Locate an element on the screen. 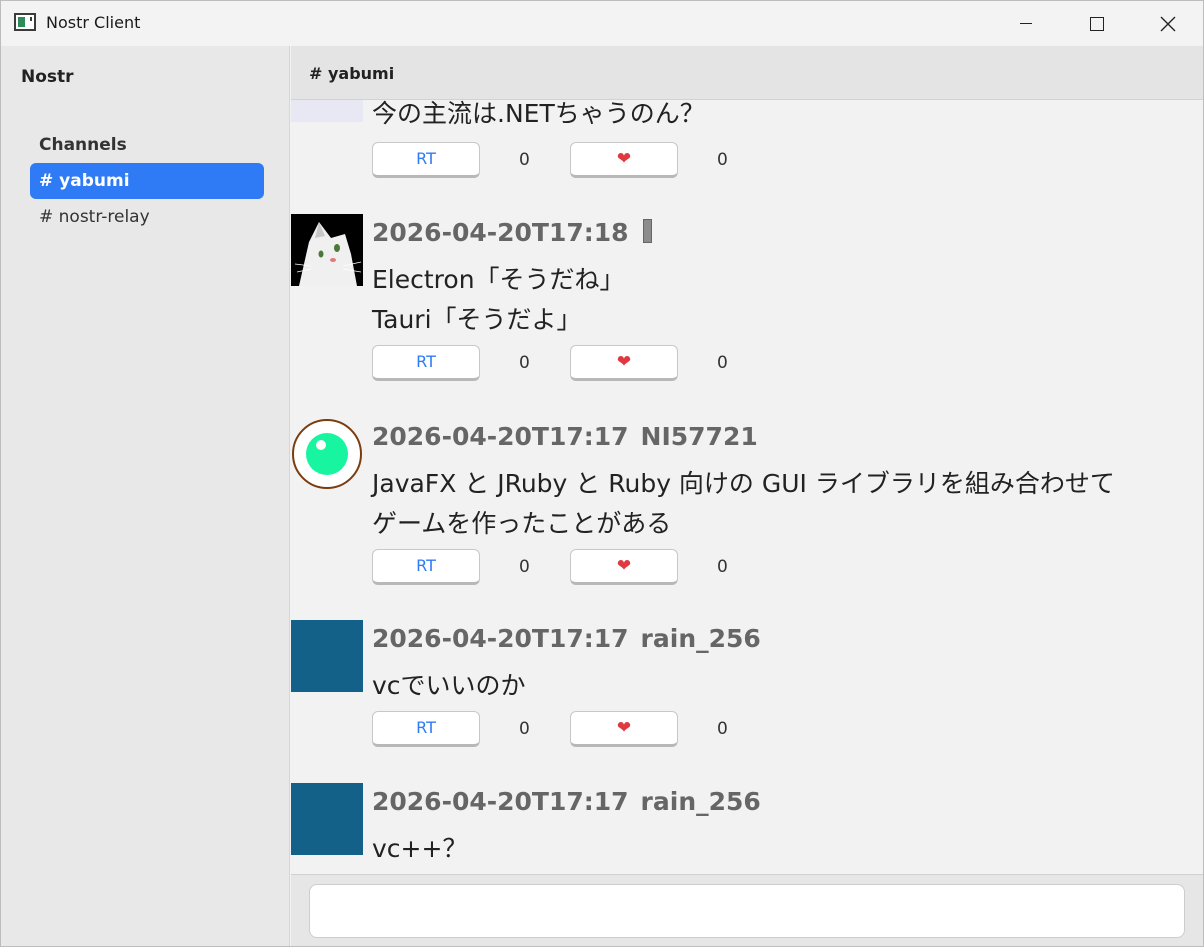  post-author: NI57721 is located at coordinates (699, 436).